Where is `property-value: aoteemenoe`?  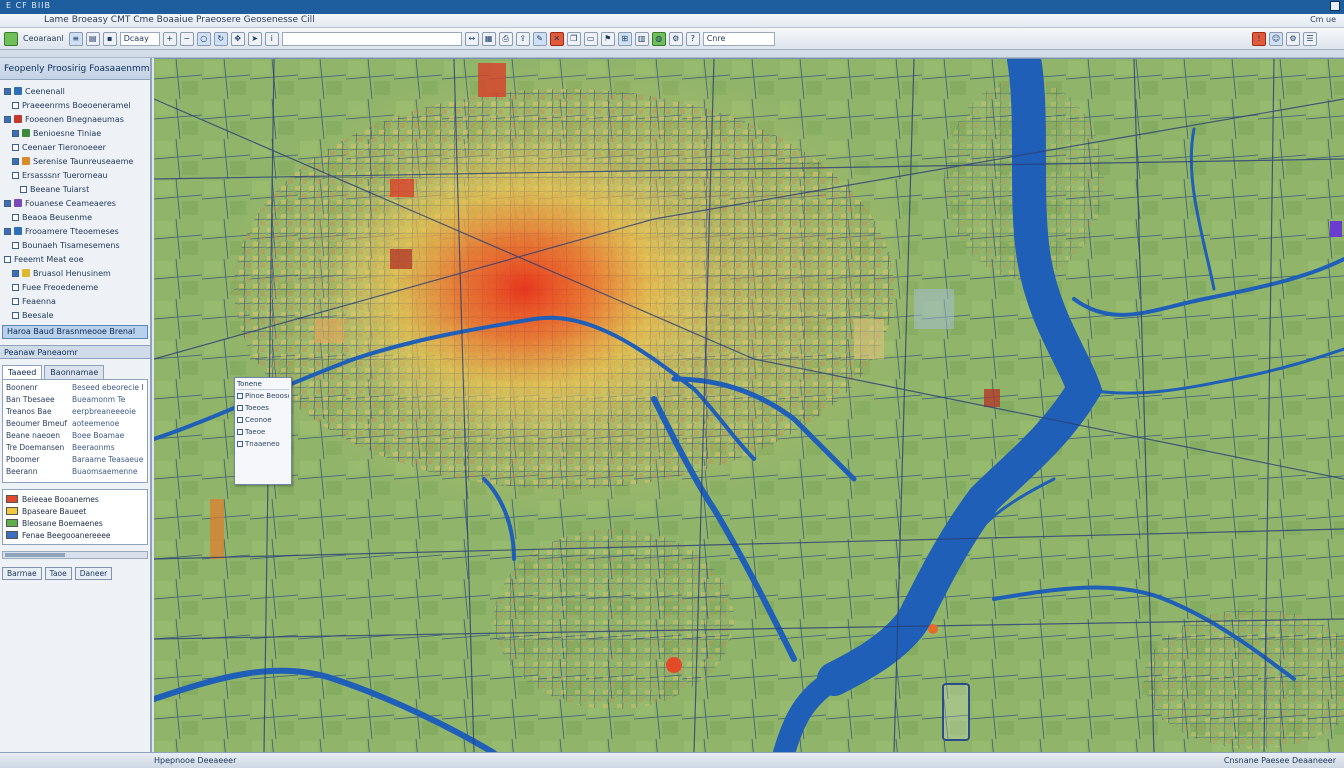 property-value: aoteemenoe is located at coordinates (108, 425).